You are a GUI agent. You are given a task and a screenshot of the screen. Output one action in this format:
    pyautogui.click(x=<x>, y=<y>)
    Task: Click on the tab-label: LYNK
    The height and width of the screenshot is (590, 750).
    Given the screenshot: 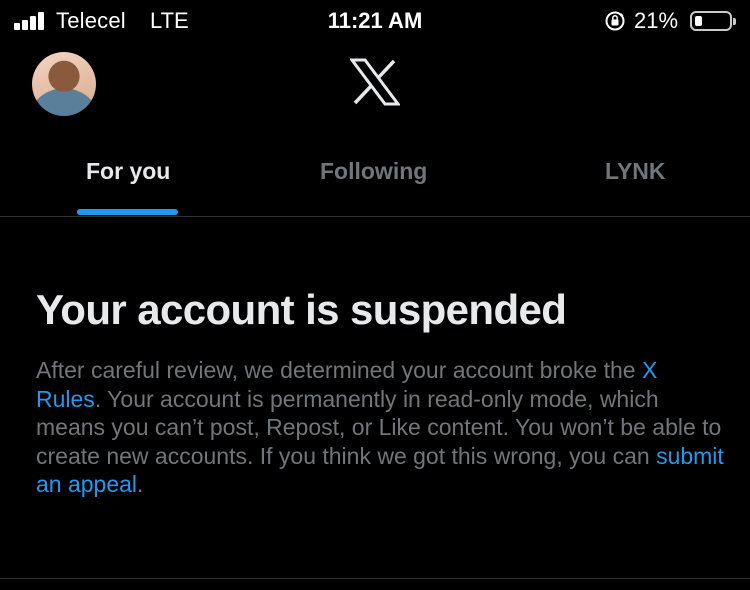 What is the action you would take?
    pyautogui.click(x=635, y=171)
    